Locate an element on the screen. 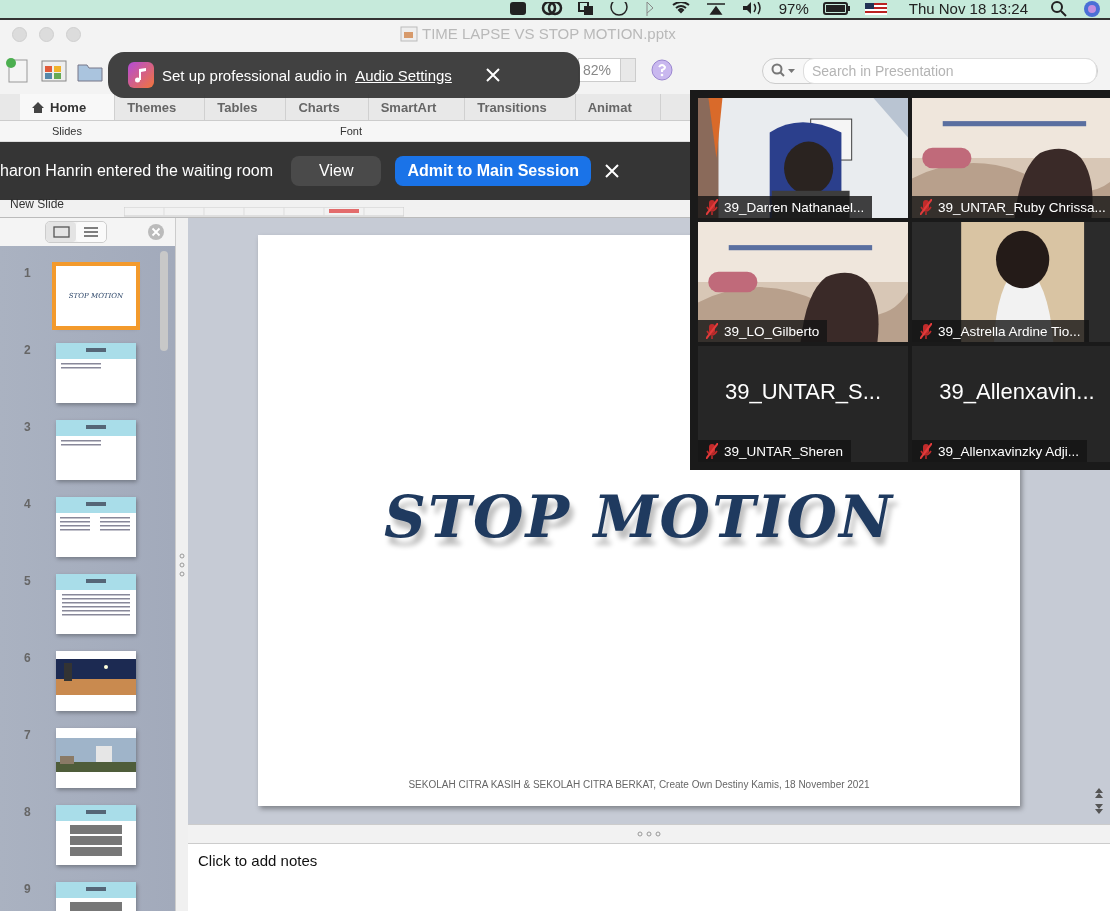 This screenshot has height=911, width=1110. ribbon-tab: Home is located at coordinates (68, 107).